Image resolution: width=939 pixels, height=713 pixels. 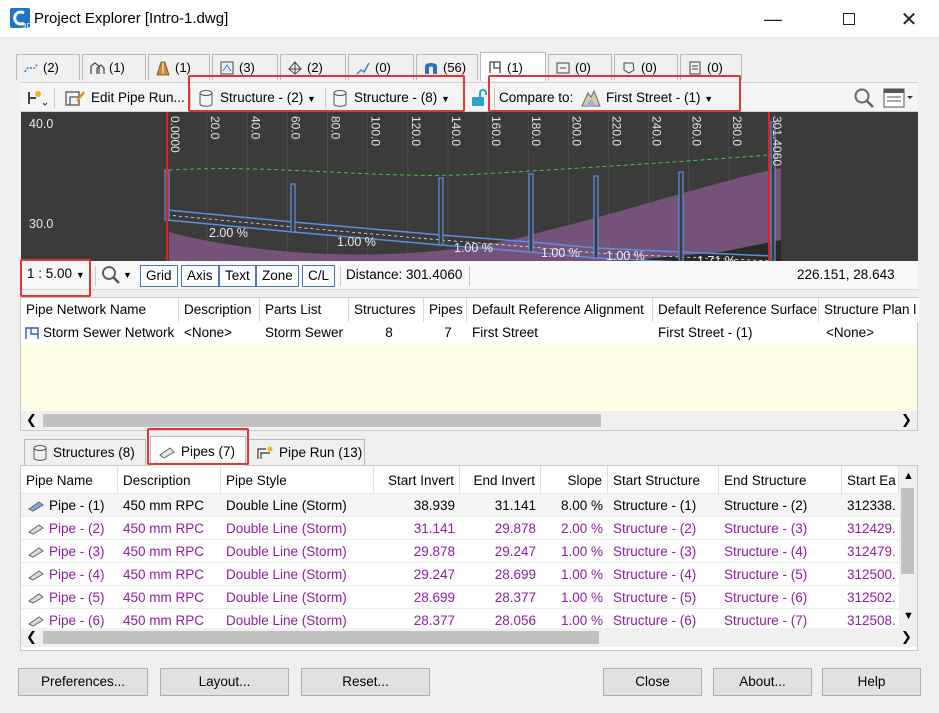 I want to click on tab-sites: (1), so click(x=114, y=67).